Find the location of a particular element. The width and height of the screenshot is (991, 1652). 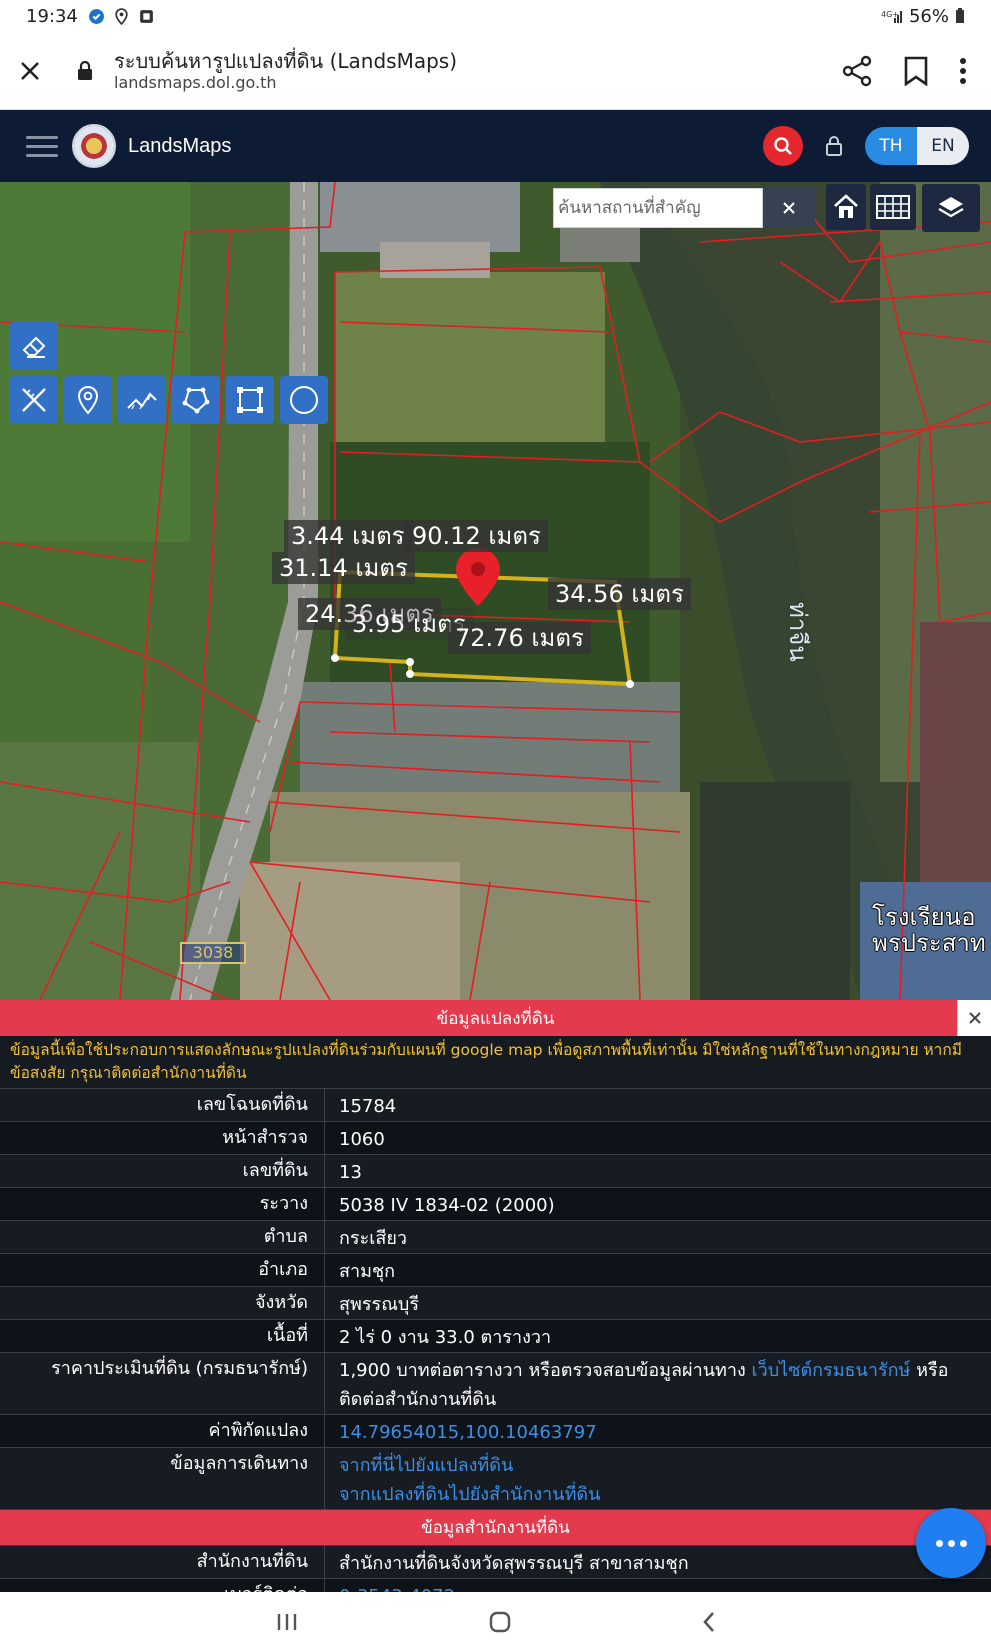

close-panel-button is located at coordinates (974, 1018).